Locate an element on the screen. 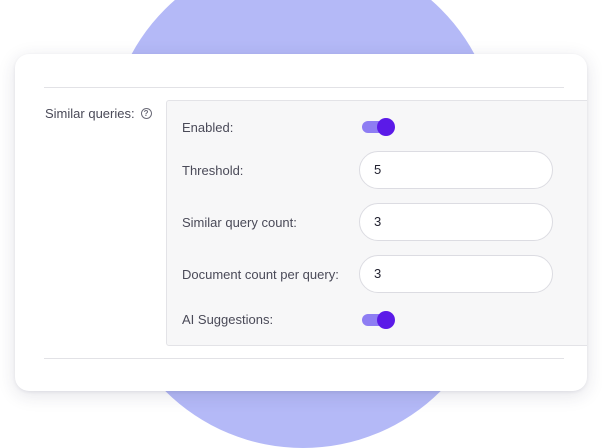 This screenshot has width=602, height=448. threshold-input: 5 is located at coordinates (456, 170).